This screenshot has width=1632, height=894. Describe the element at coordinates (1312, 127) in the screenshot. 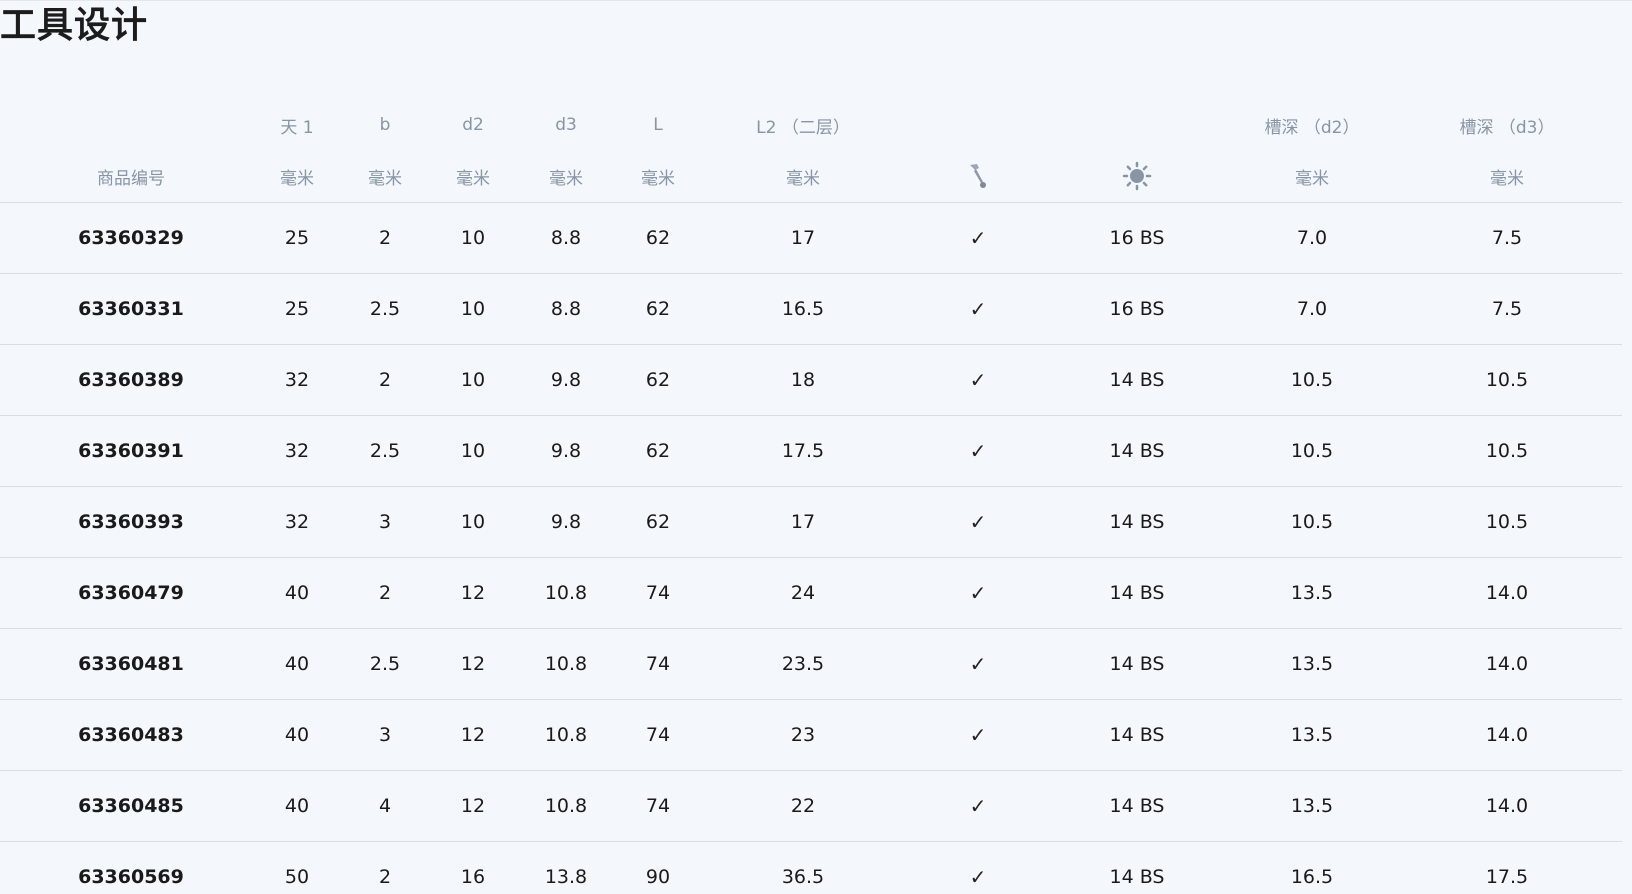

I see `header-label-groove-d2: 槽深 （d2）` at that location.